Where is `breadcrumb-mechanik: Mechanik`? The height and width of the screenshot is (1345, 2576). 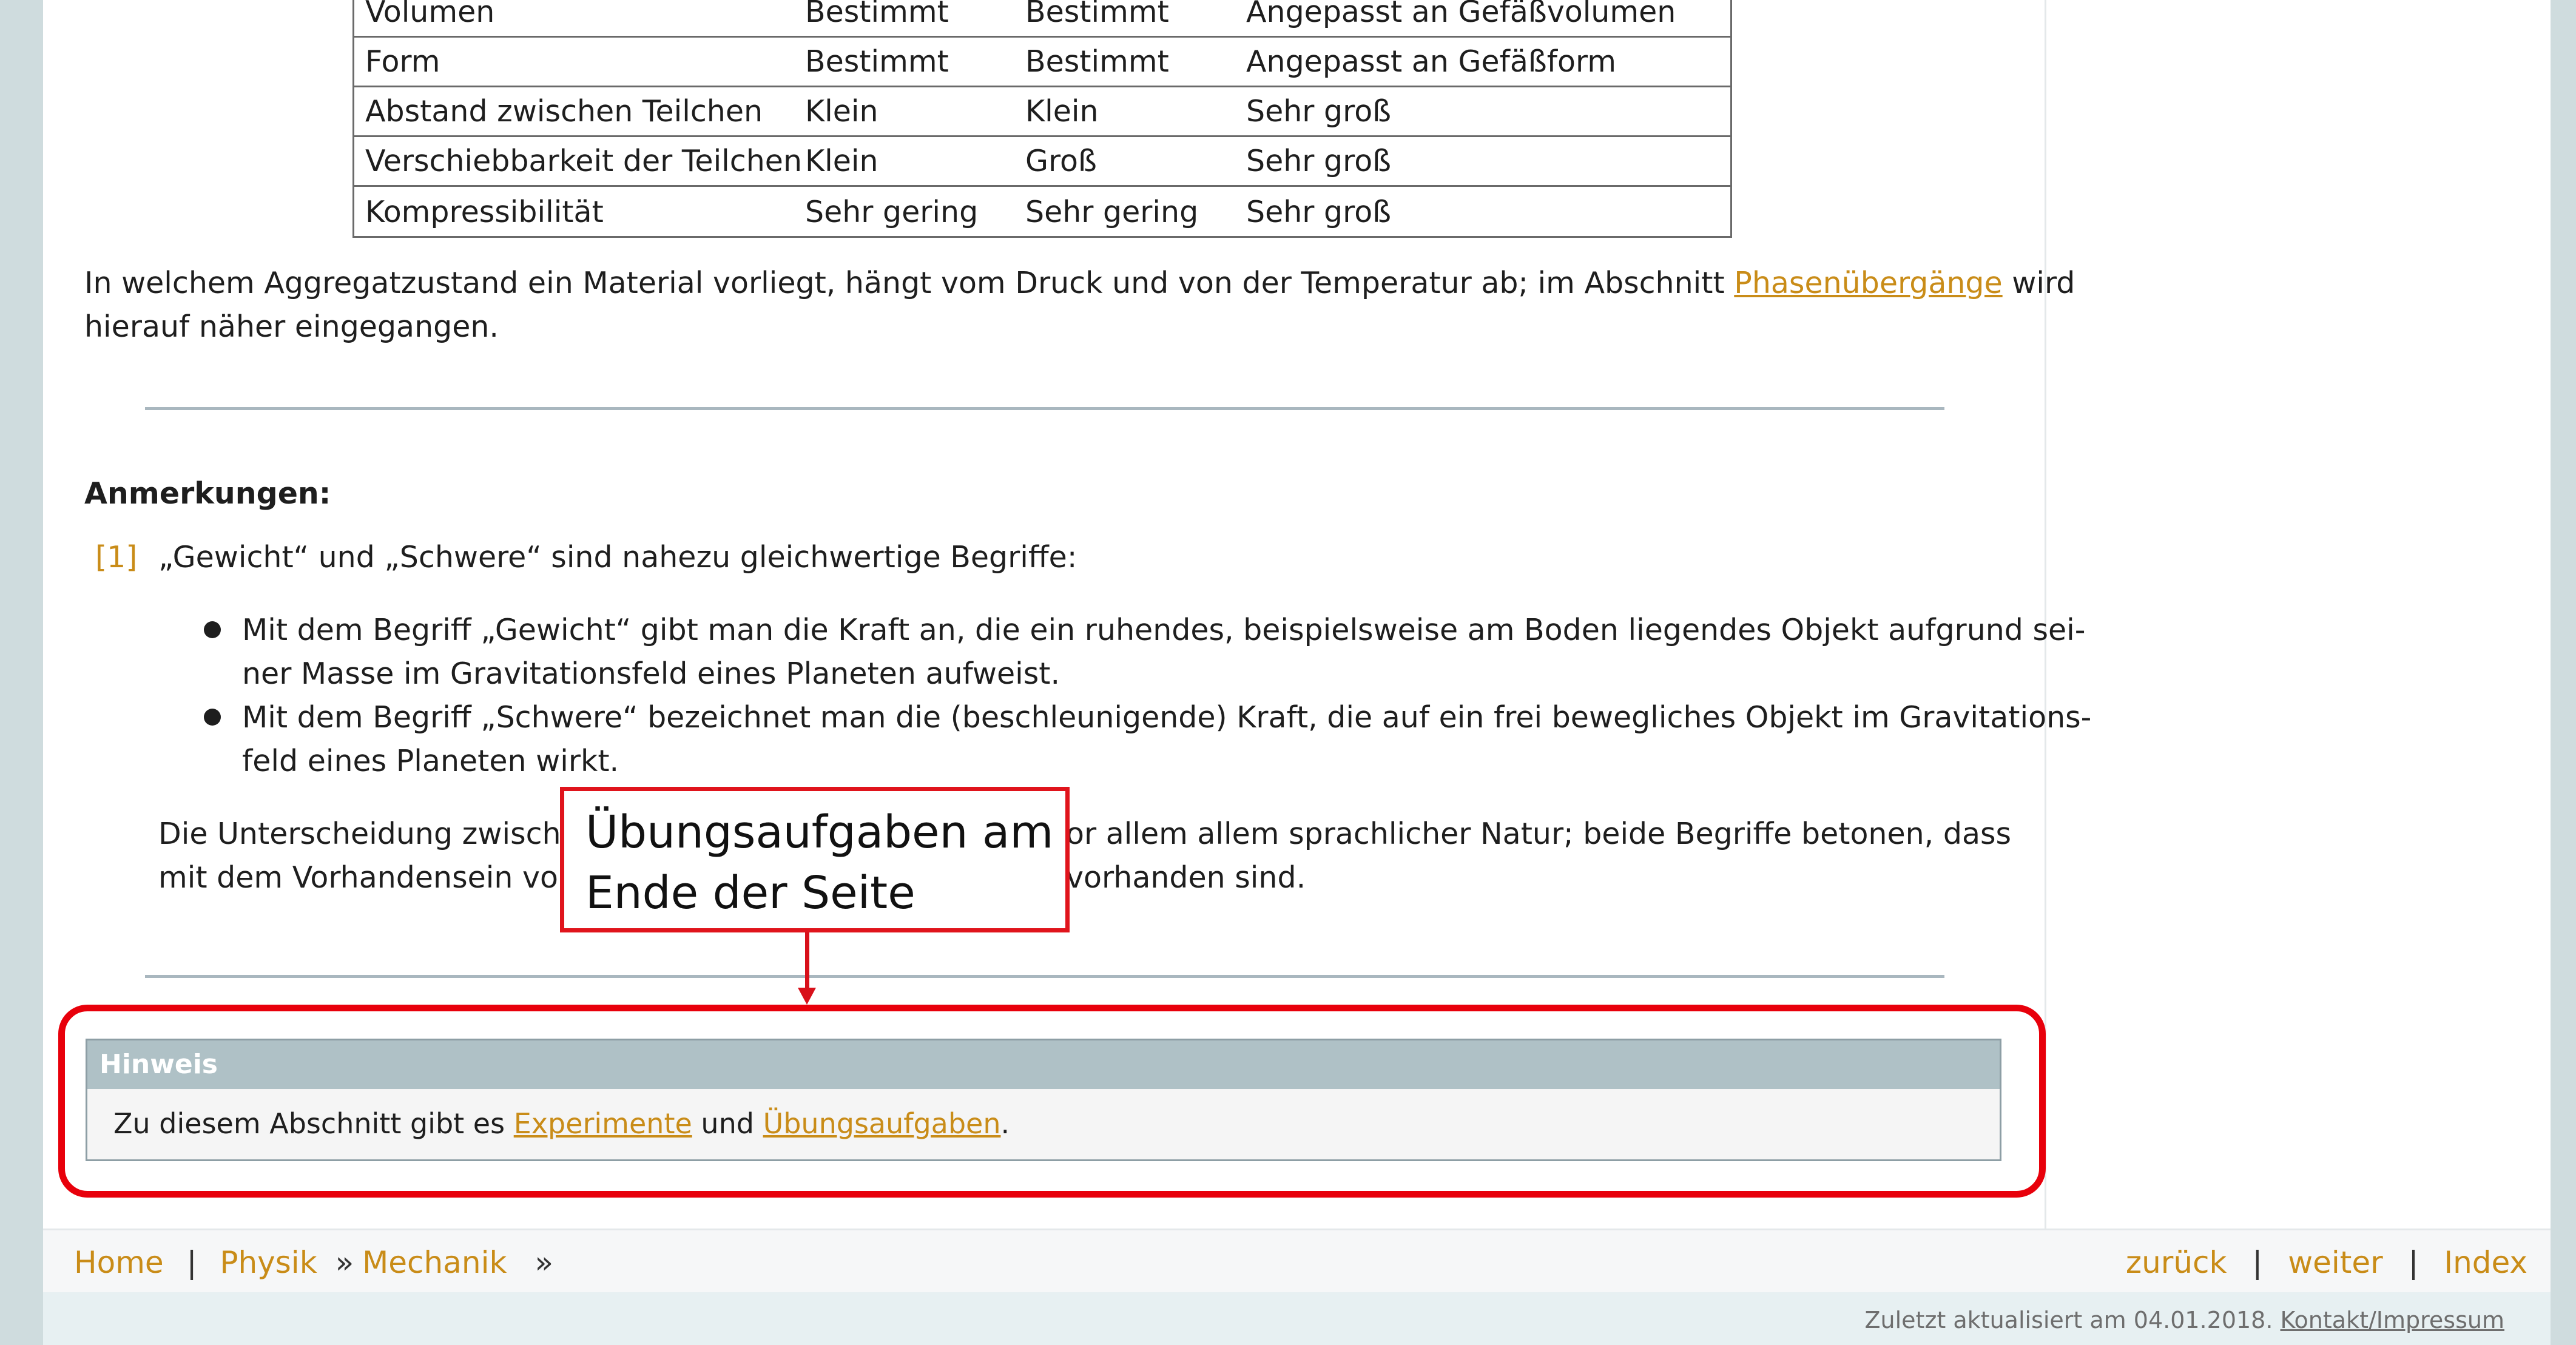
breadcrumb-mechanik: Mechanik is located at coordinates (435, 1262).